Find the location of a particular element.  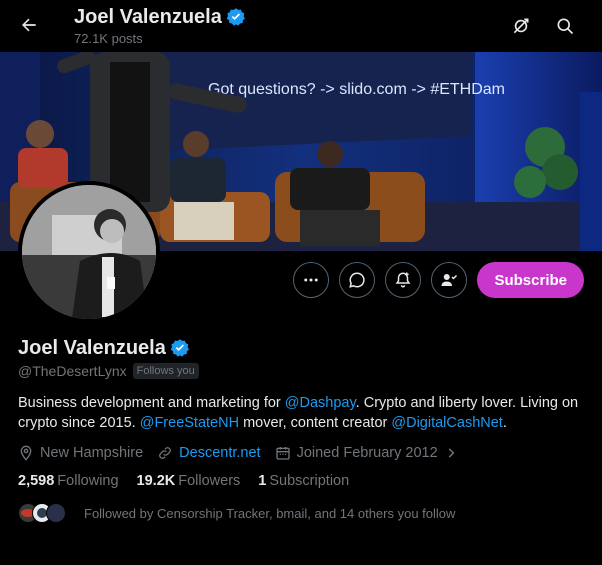

subscription-stat: 1 Subscription is located at coordinates (303, 481).